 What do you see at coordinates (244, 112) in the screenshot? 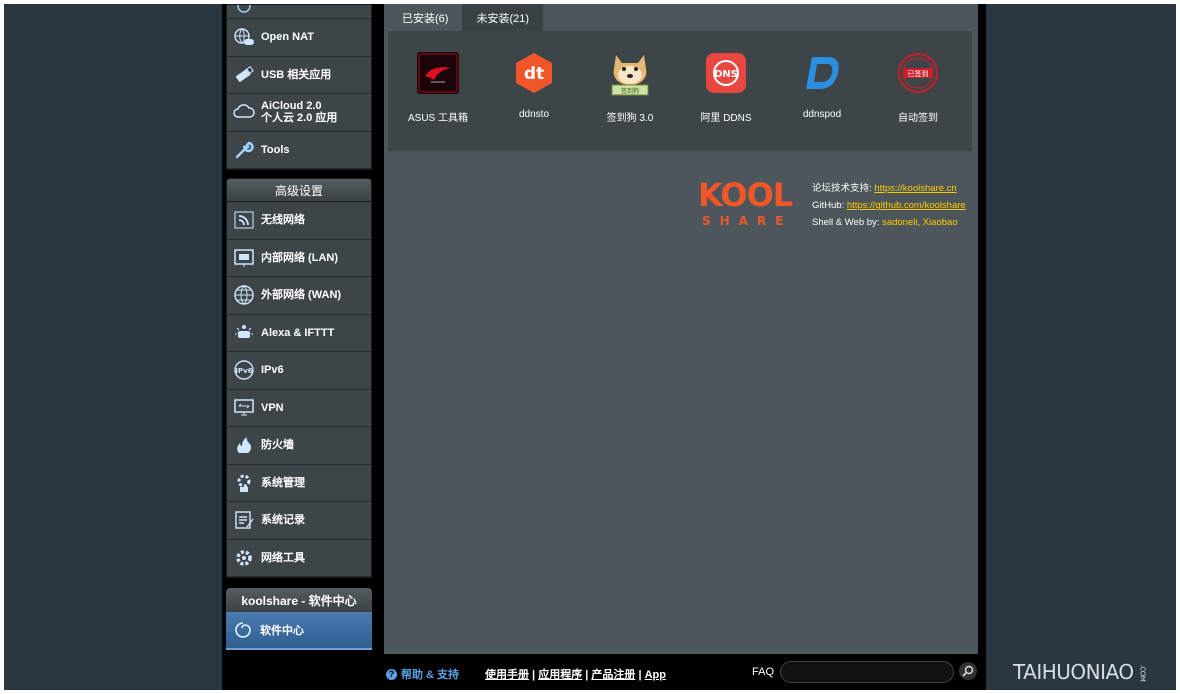
I see `cloud-icon` at bounding box center [244, 112].